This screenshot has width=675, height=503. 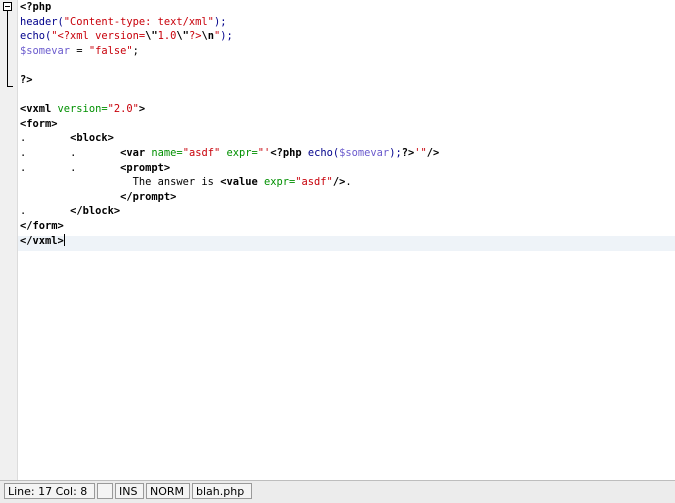 What do you see at coordinates (229, 109) in the screenshot?
I see `code-line: <vxml version="2.0">` at bounding box center [229, 109].